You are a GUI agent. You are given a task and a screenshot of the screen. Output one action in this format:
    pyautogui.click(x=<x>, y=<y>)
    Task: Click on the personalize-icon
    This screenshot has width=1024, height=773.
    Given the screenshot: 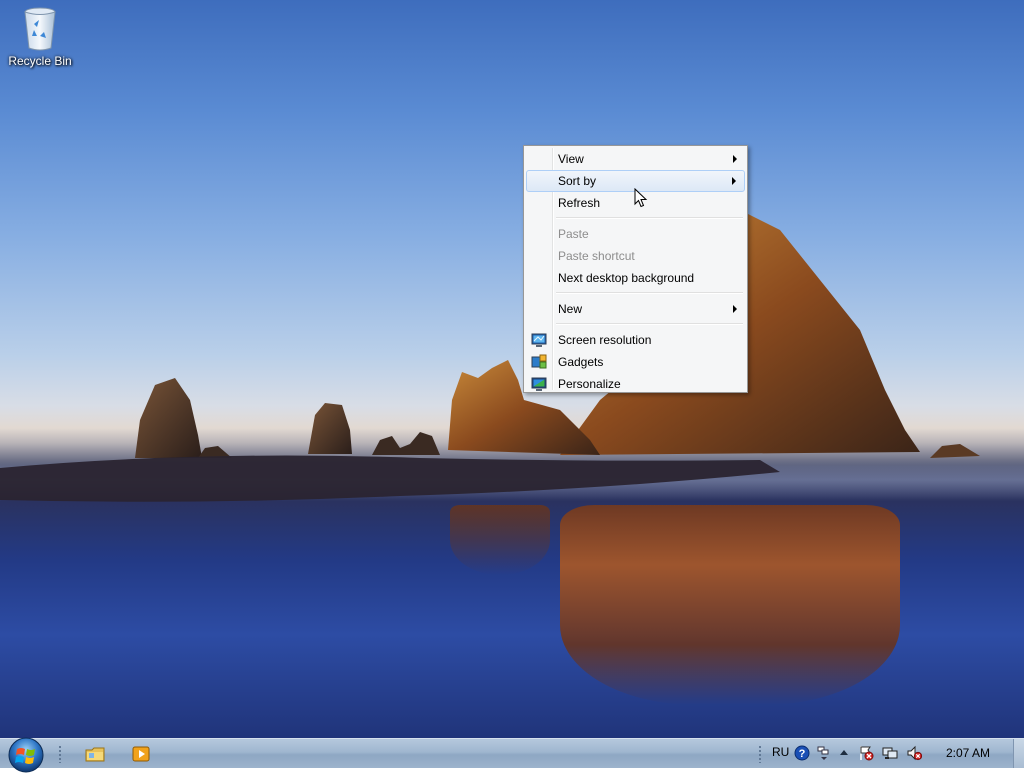 What is the action you would take?
    pyautogui.click(x=539, y=384)
    